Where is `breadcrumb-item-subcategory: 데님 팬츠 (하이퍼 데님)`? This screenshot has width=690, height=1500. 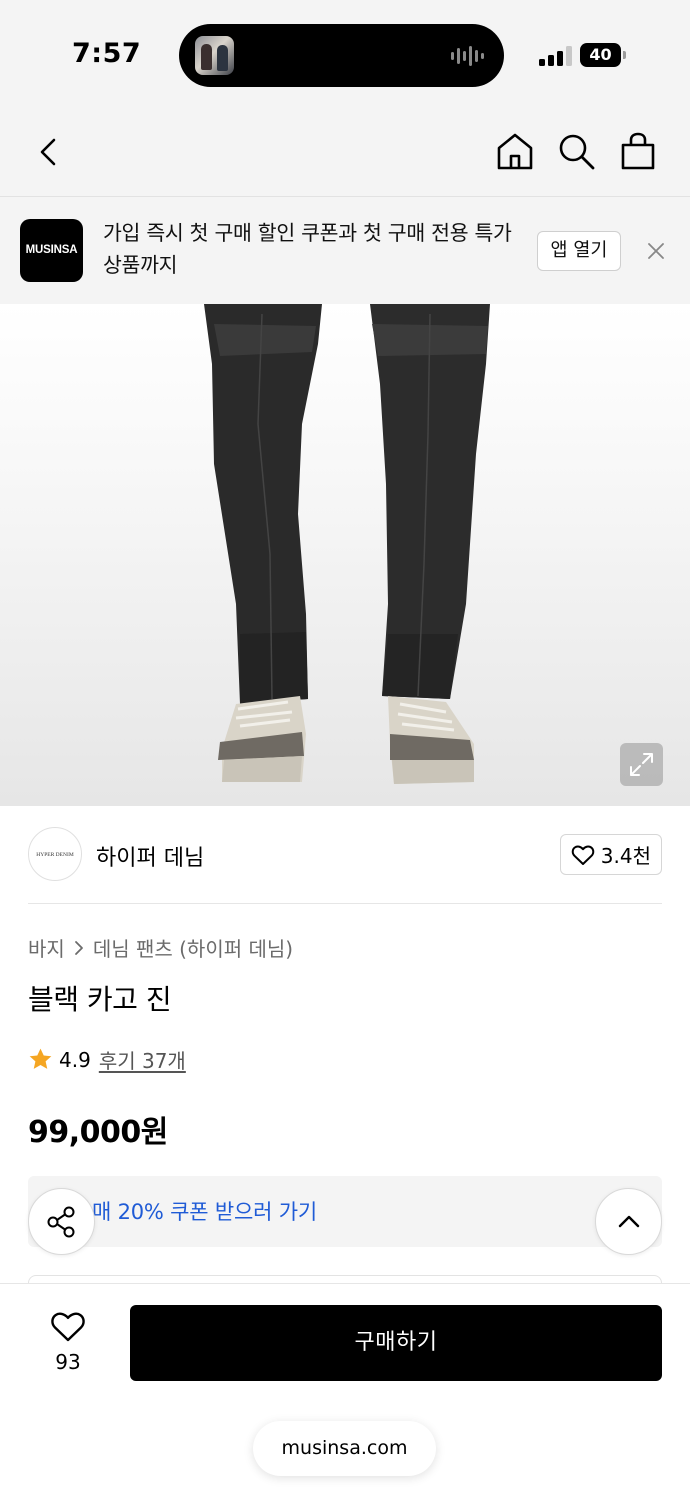
breadcrumb-item-subcategory: 데님 팬츠 (하이퍼 데님) is located at coordinates (193, 947).